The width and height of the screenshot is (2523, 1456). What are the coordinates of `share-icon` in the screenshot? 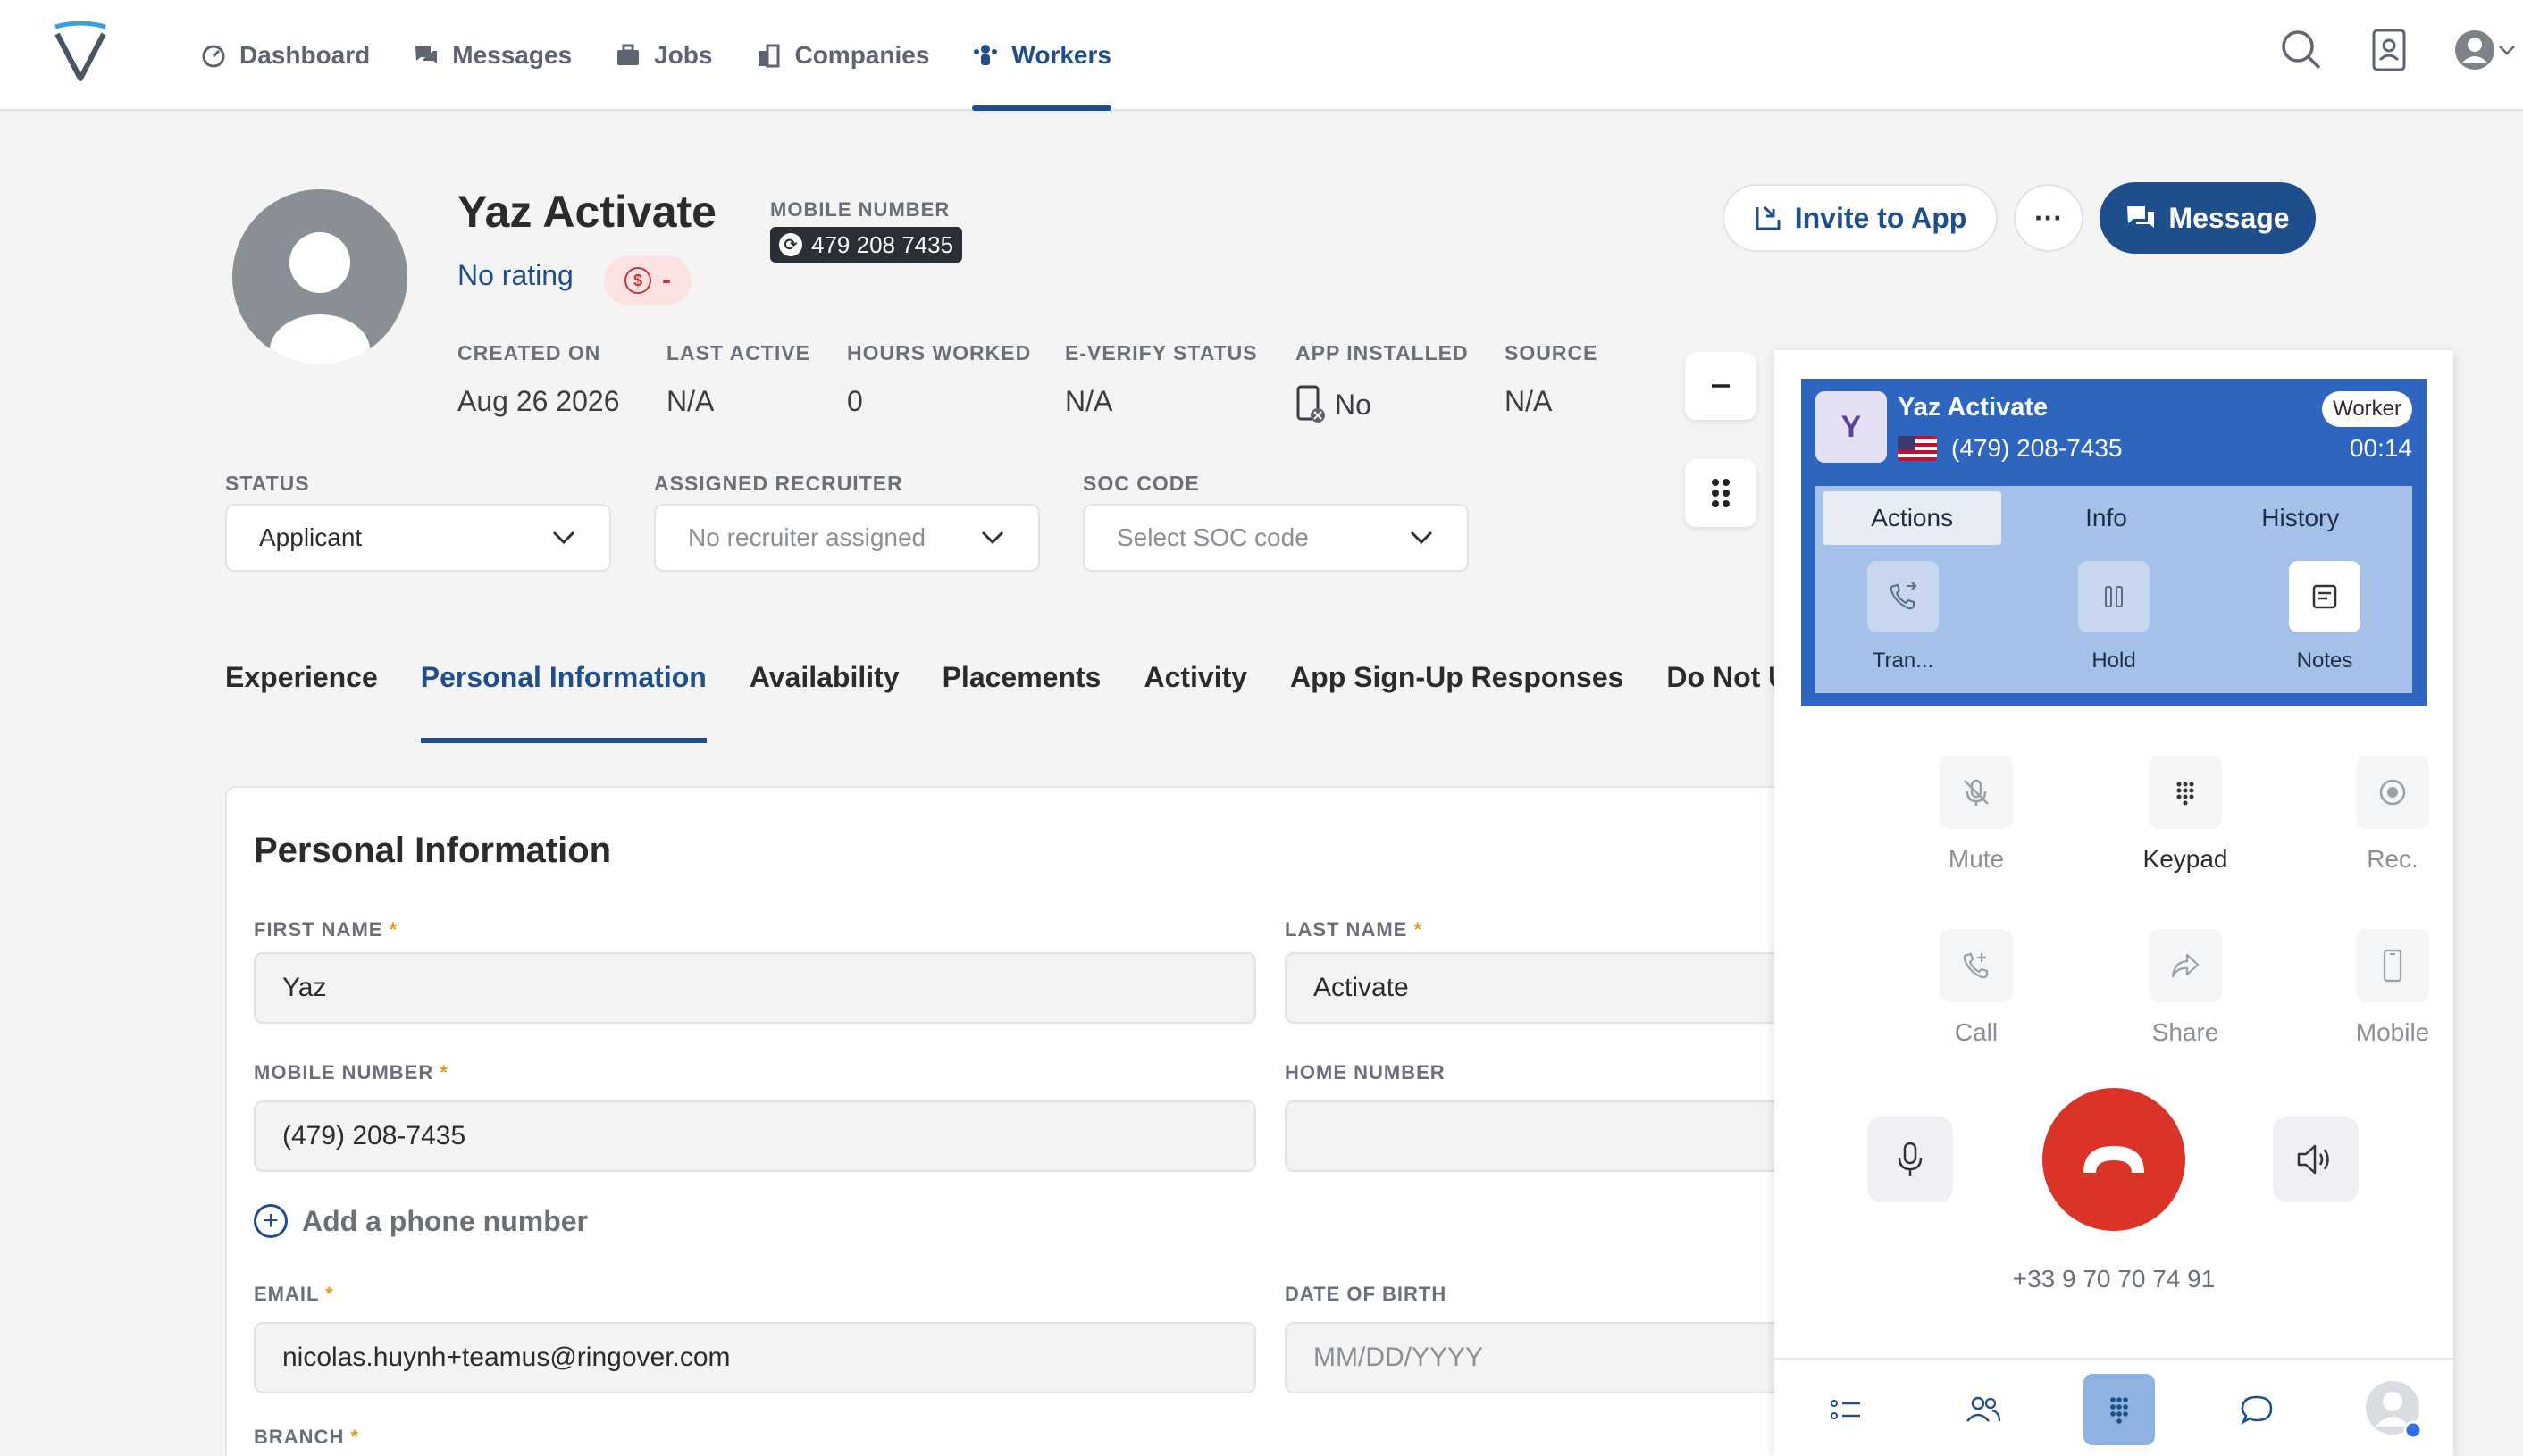 It's located at (2185, 965).